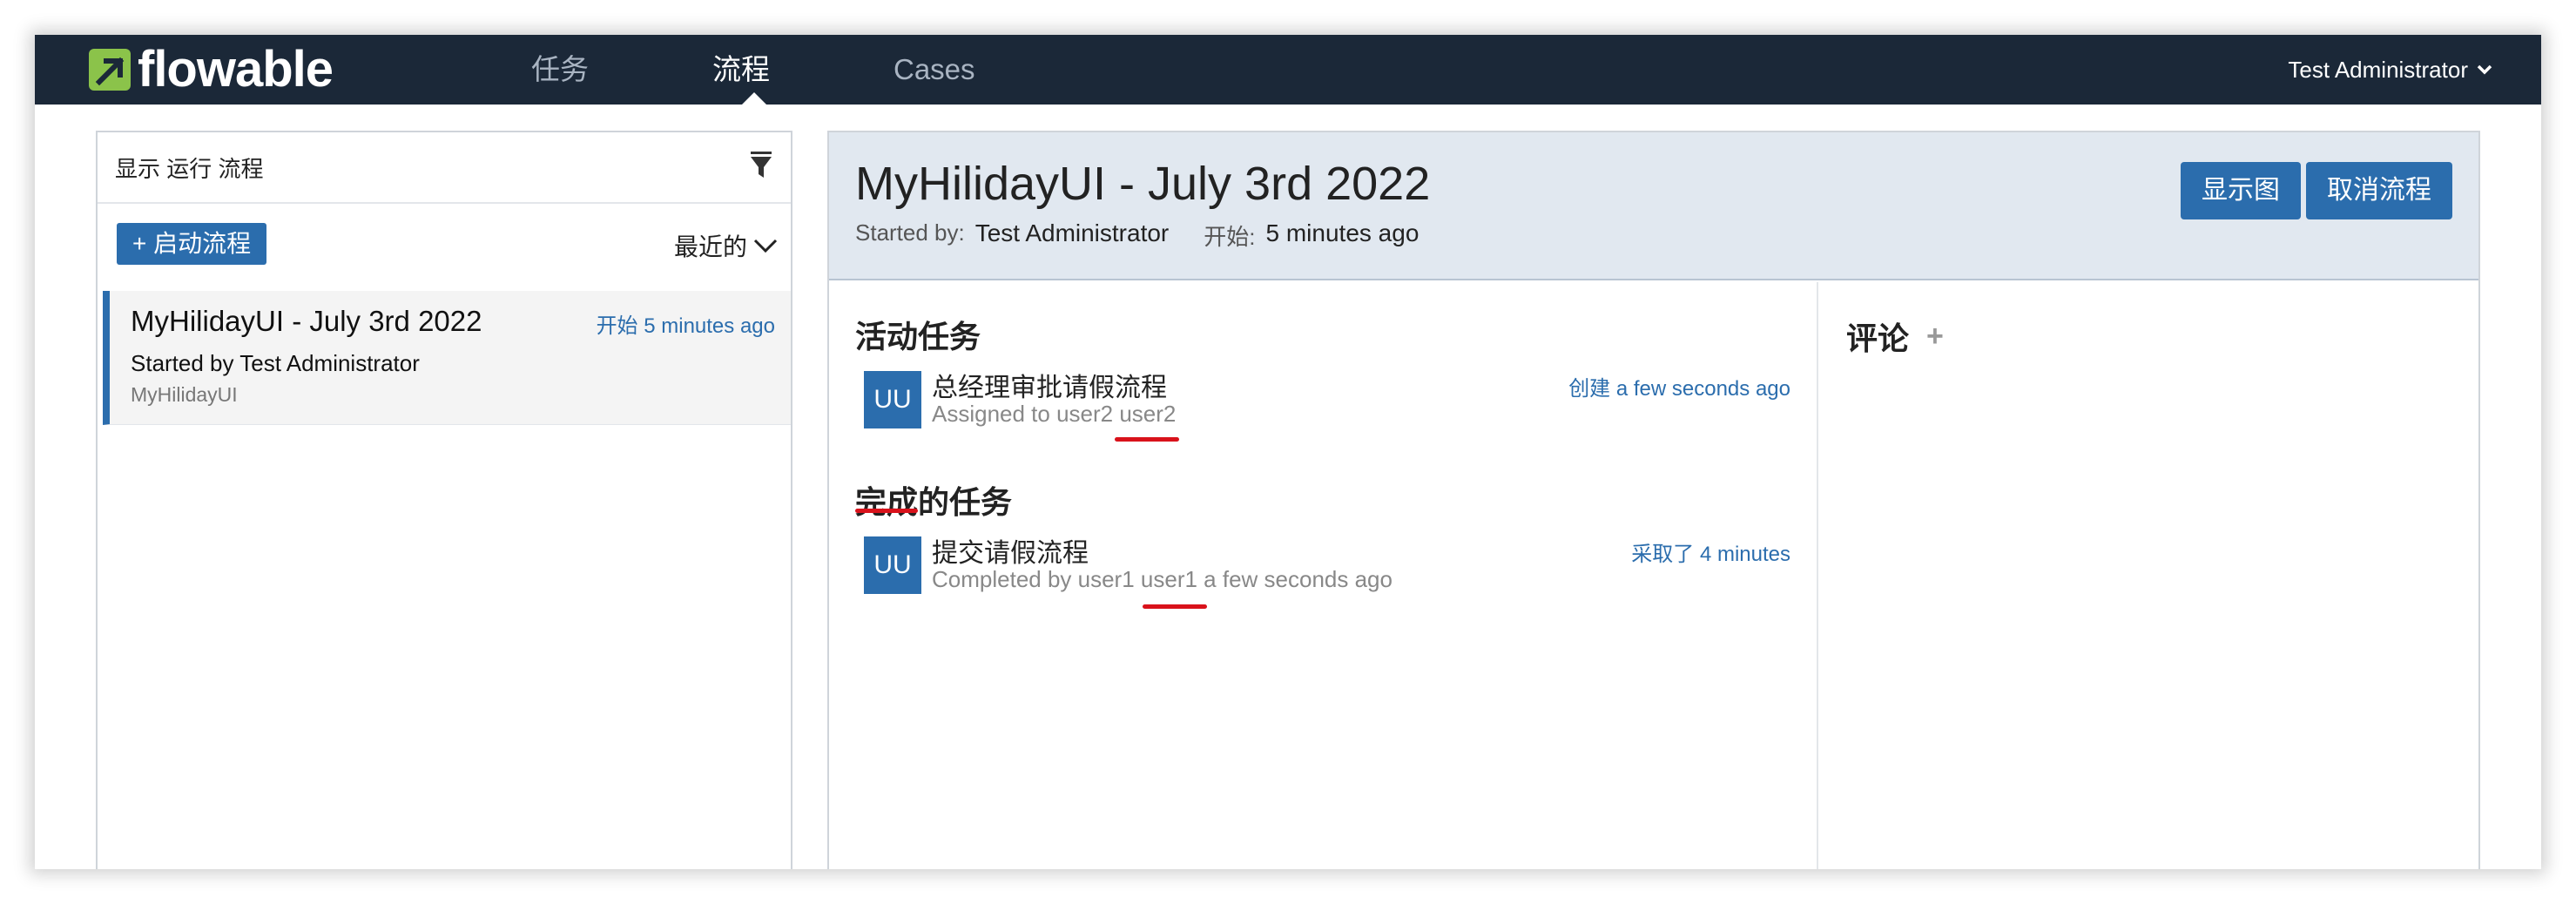 The height and width of the screenshot is (904, 2576). Describe the element at coordinates (910, 232) in the screenshot. I see `started-by-label: Started by:` at that location.